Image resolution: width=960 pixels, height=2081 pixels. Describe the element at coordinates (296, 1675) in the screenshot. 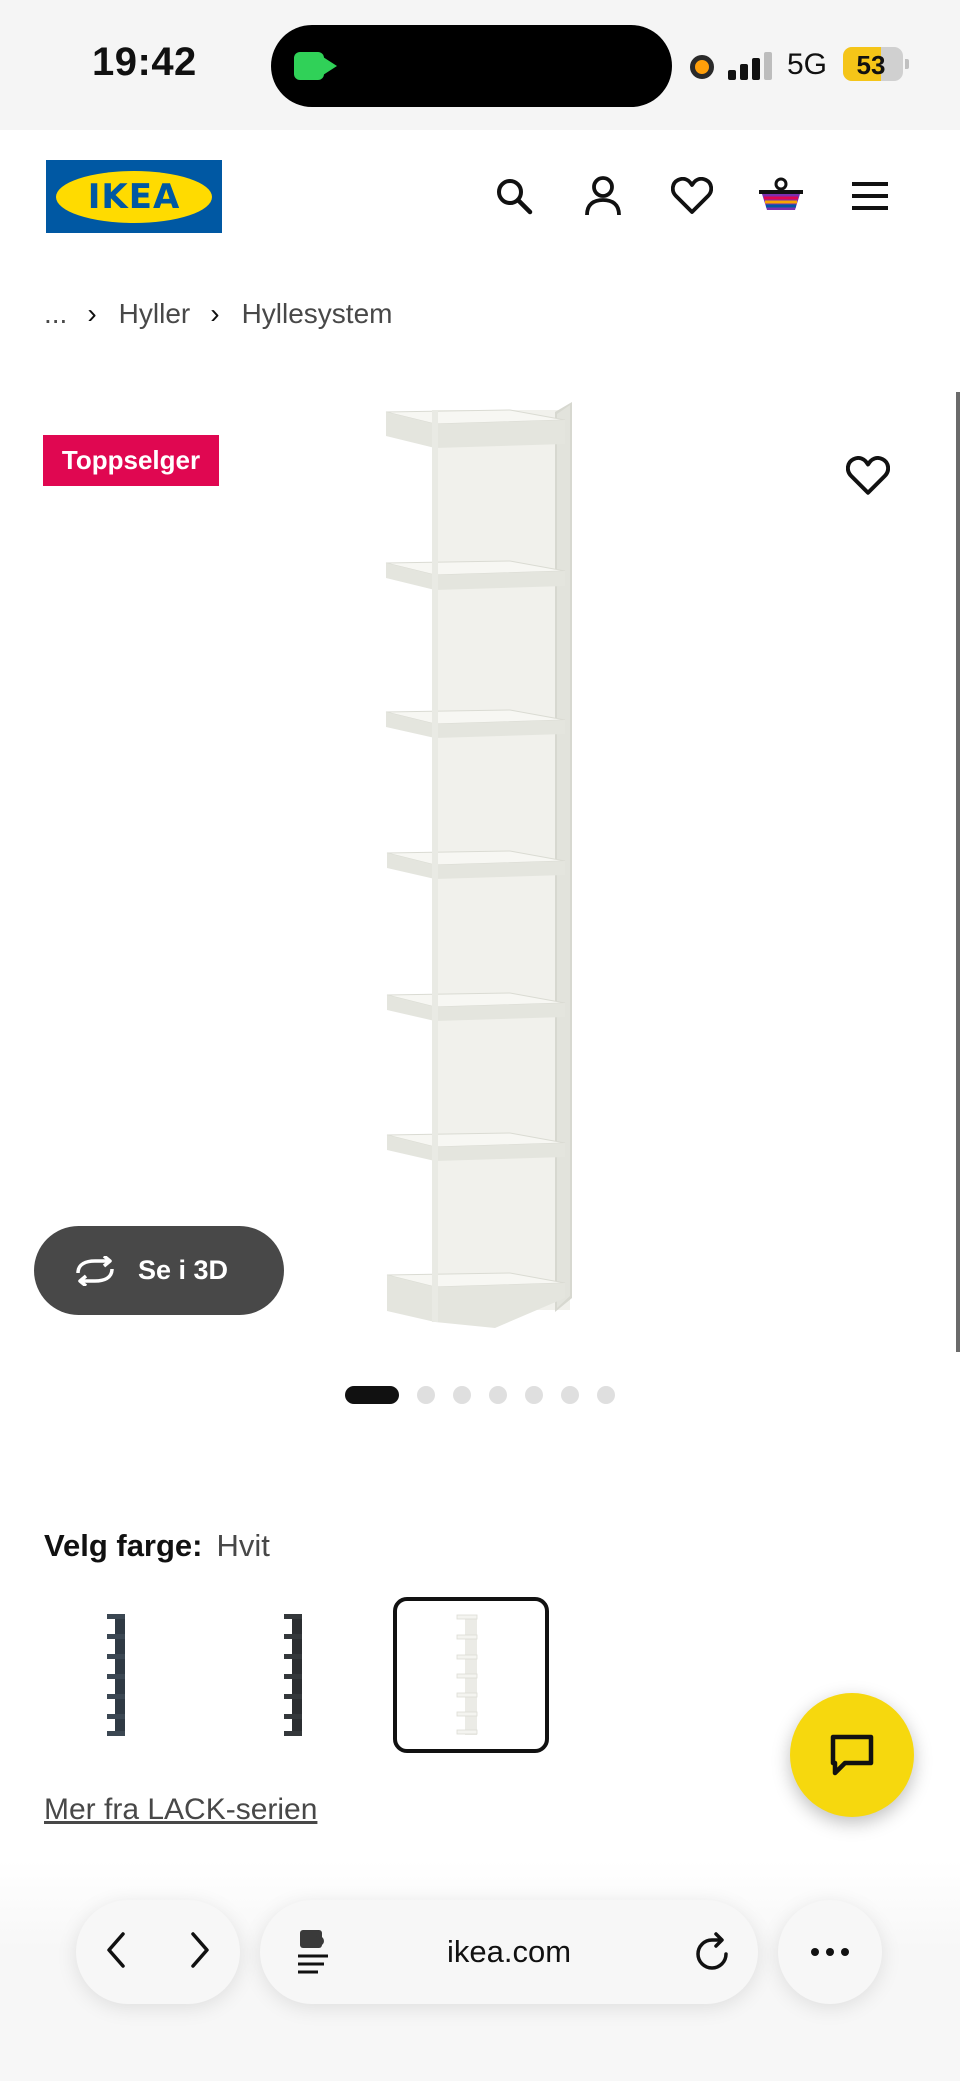

I see `color-swatch-black-brown` at that location.